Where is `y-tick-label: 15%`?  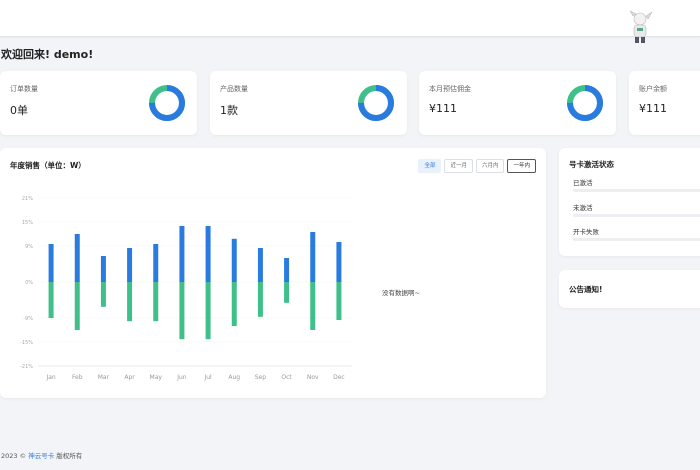
y-tick-label: 15% is located at coordinates (27, 223).